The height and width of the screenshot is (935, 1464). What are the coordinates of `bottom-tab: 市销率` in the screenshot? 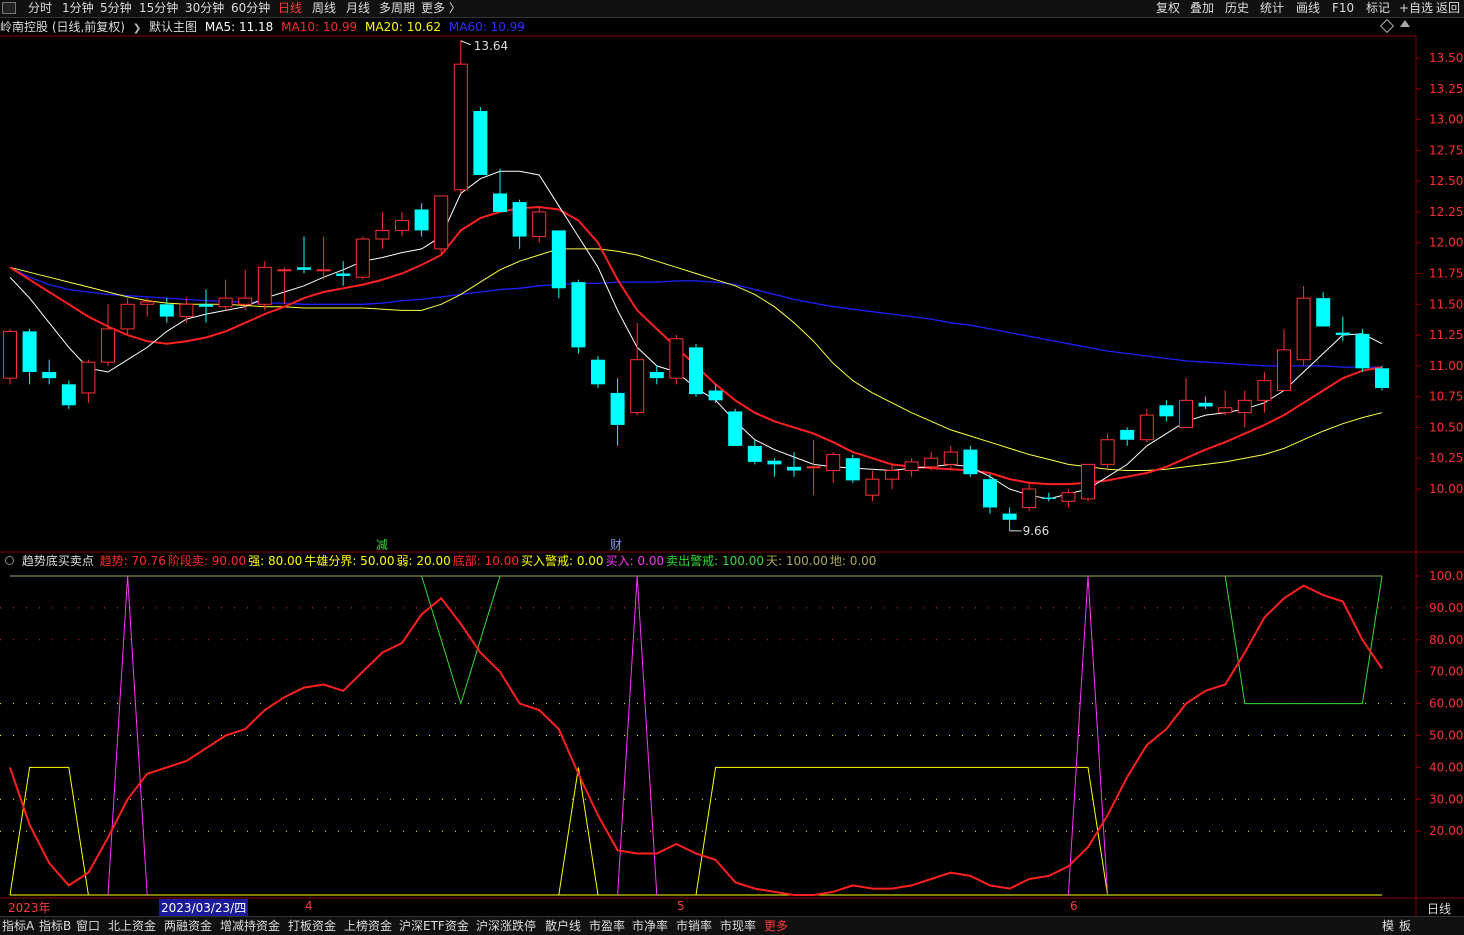 It's located at (694, 926).